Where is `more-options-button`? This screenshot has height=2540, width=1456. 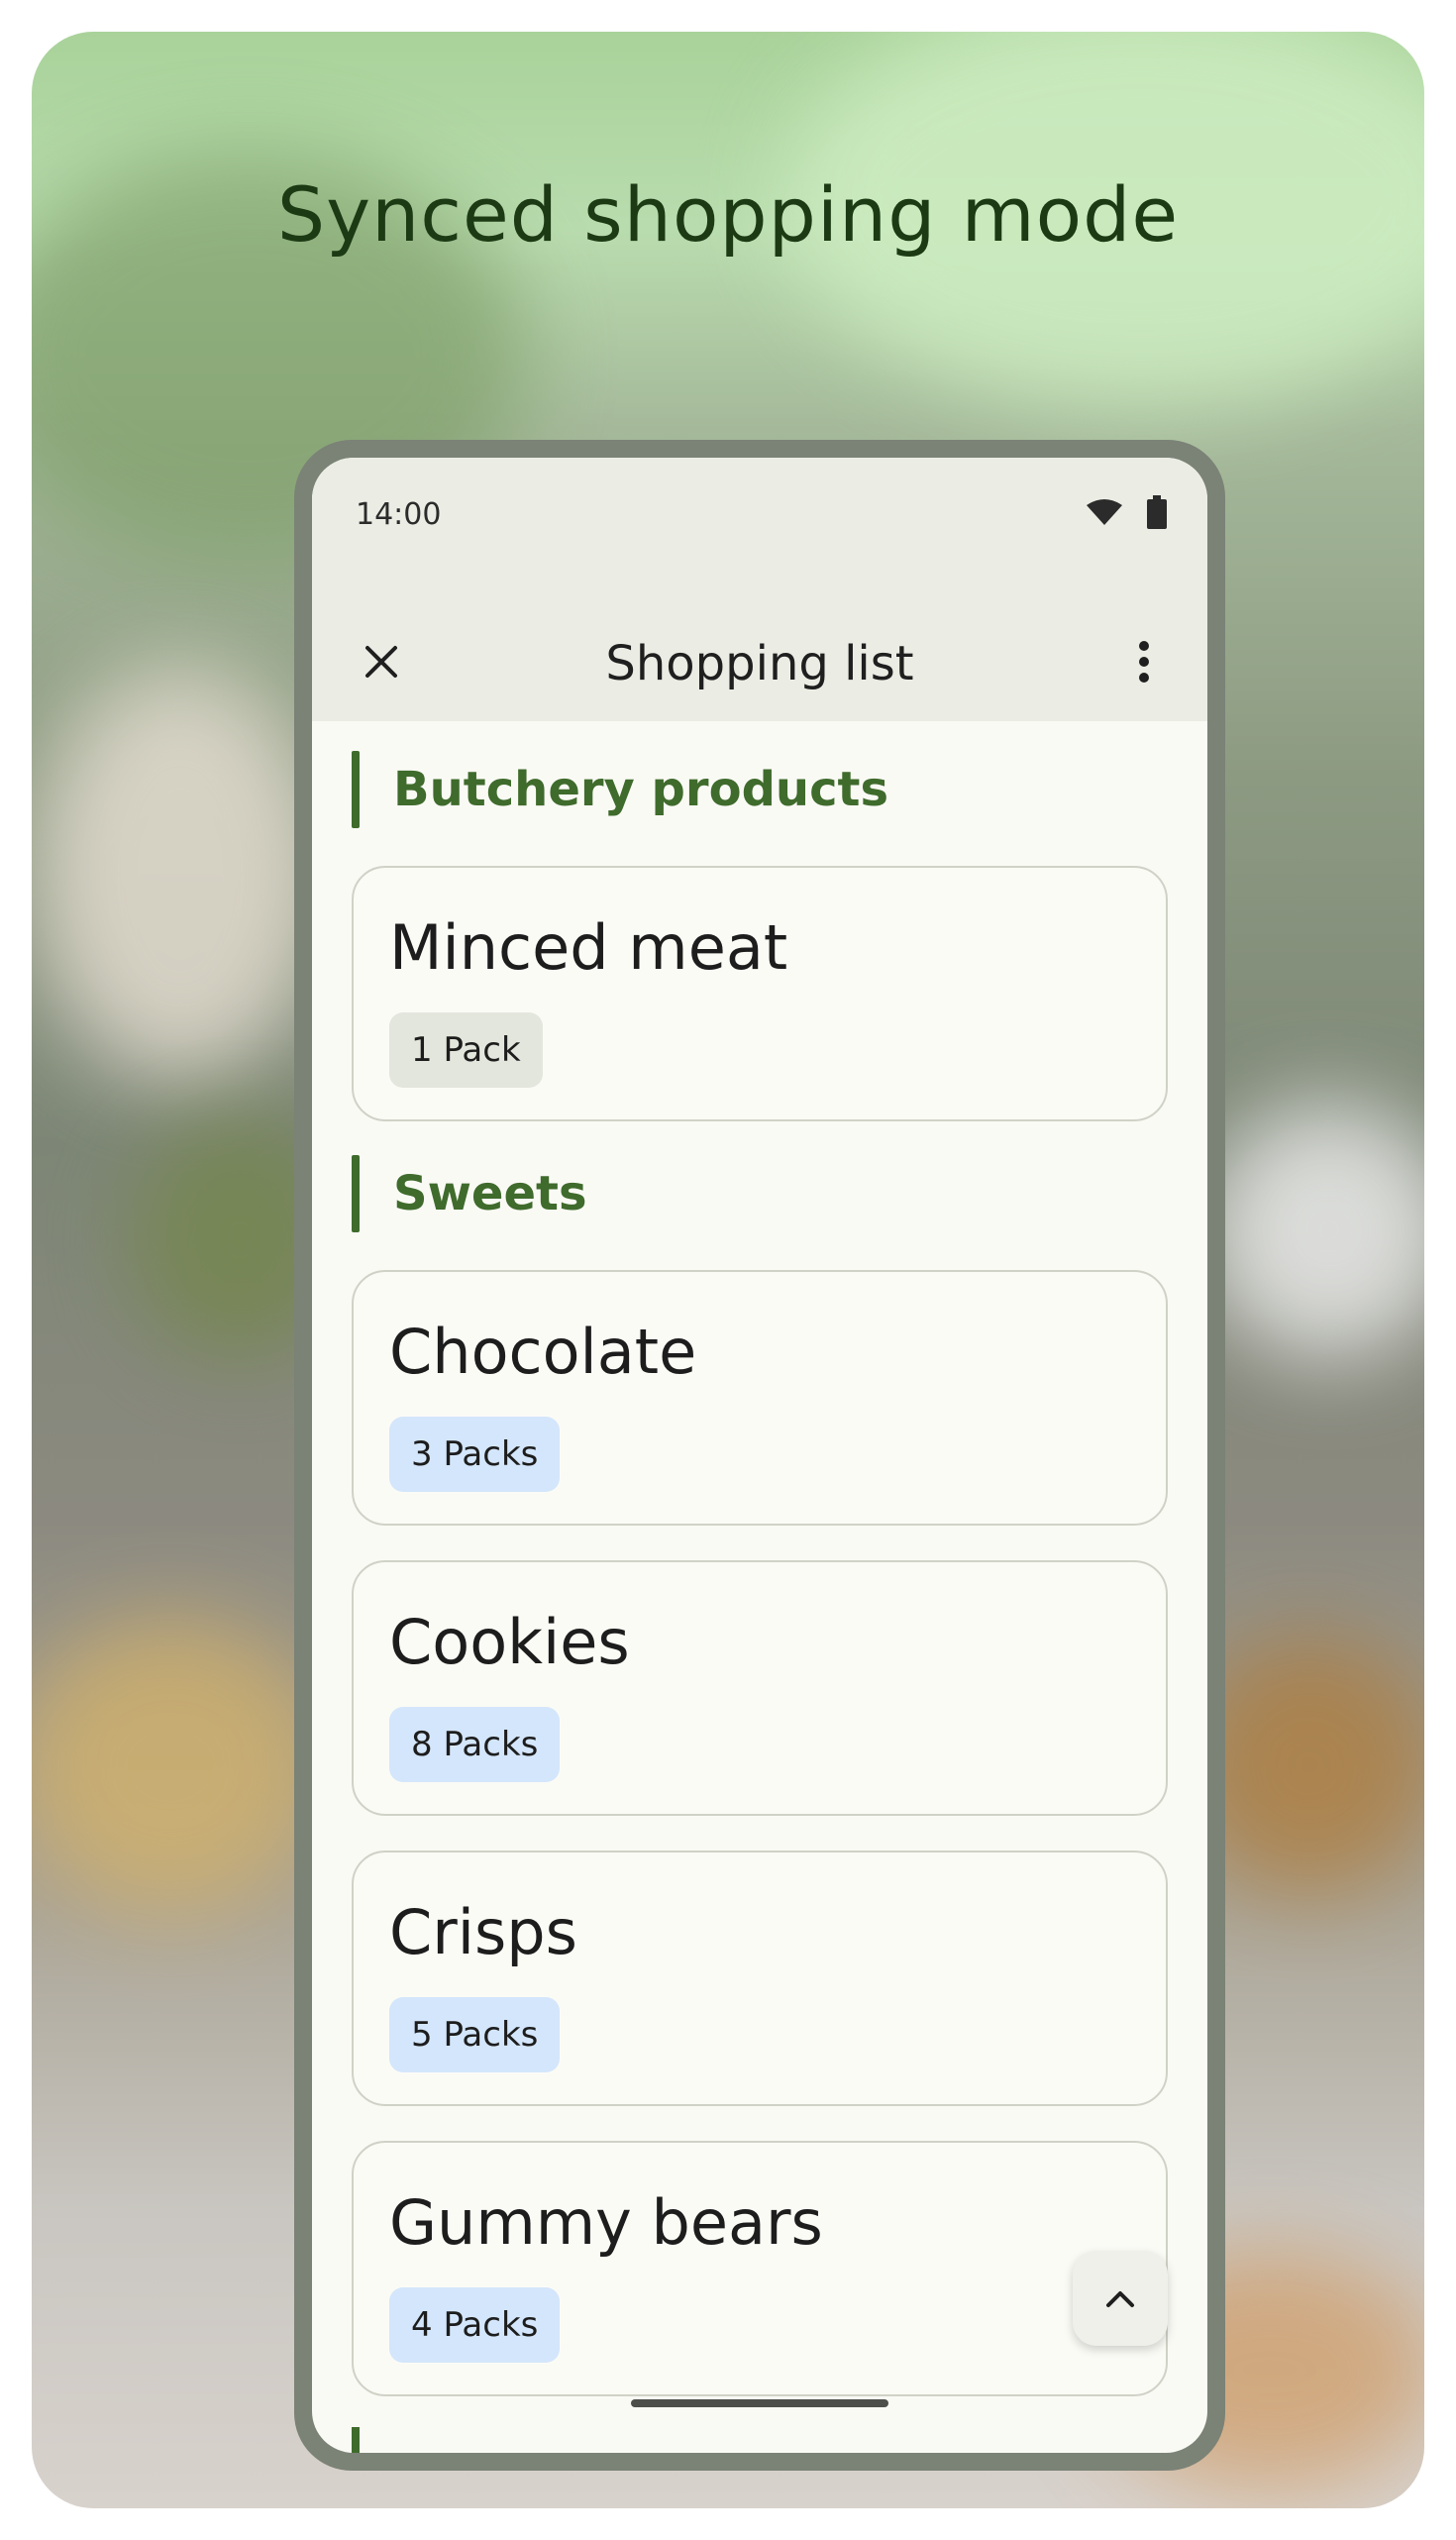 more-options-button is located at coordinates (1144, 661).